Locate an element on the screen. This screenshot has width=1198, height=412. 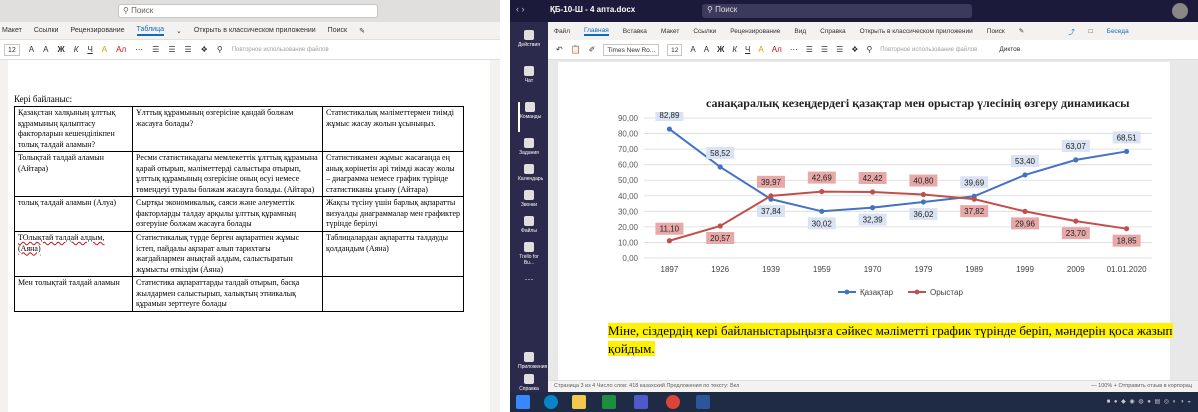
tab-references: Ссылки is located at coordinates (704, 31).